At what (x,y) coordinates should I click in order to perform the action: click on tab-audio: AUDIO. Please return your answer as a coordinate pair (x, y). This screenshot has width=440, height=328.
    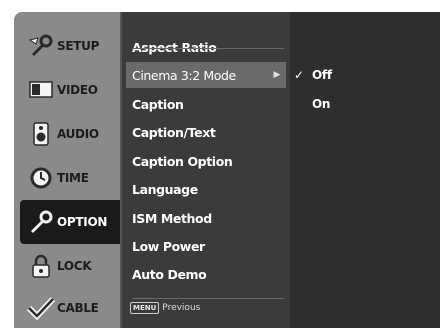
    Looking at the image, I should click on (70, 134).